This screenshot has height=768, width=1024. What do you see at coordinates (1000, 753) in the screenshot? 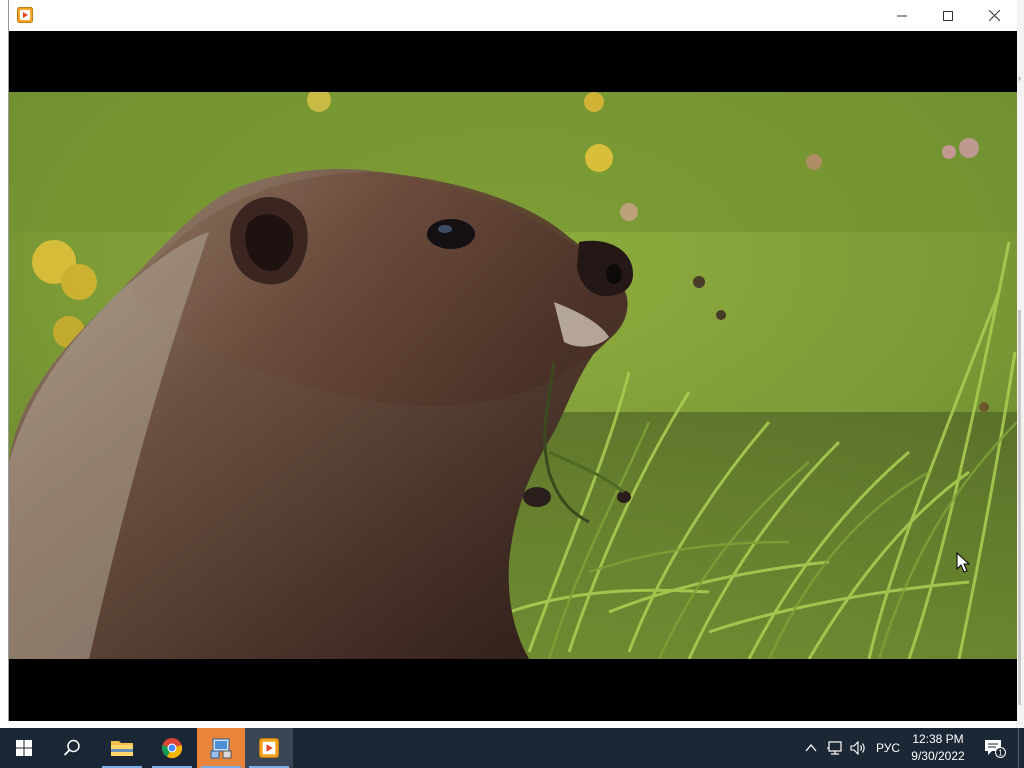
I see `notification-count: 1` at bounding box center [1000, 753].